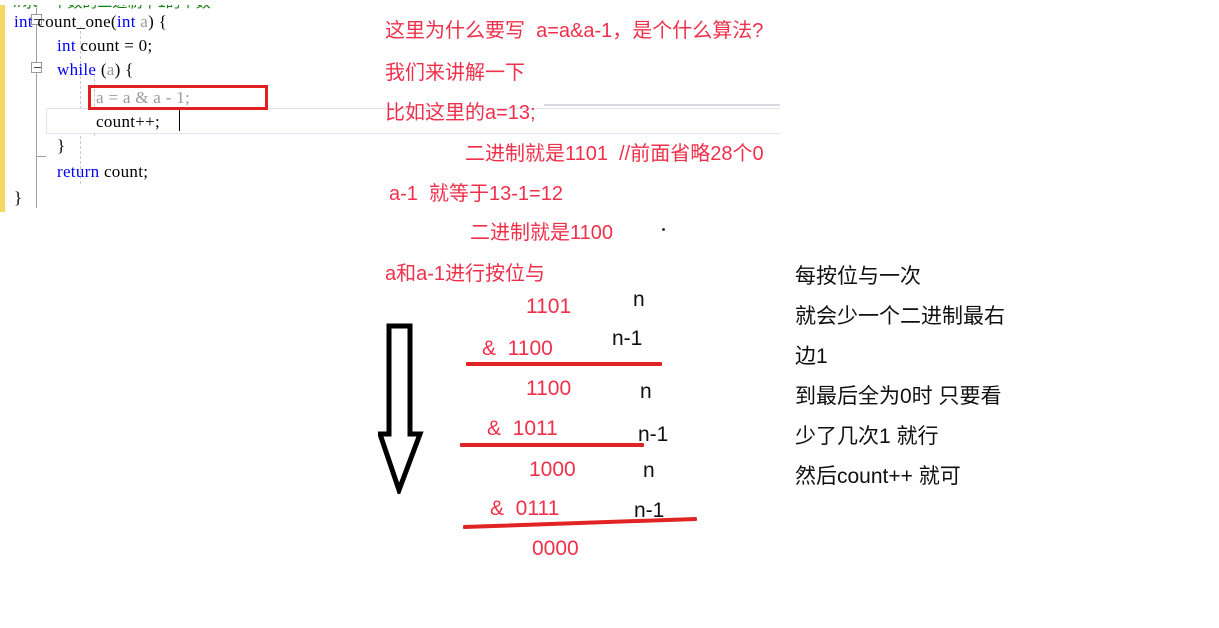  What do you see at coordinates (150, 45) in the screenshot?
I see `code-token: ;` at bounding box center [150, 45].